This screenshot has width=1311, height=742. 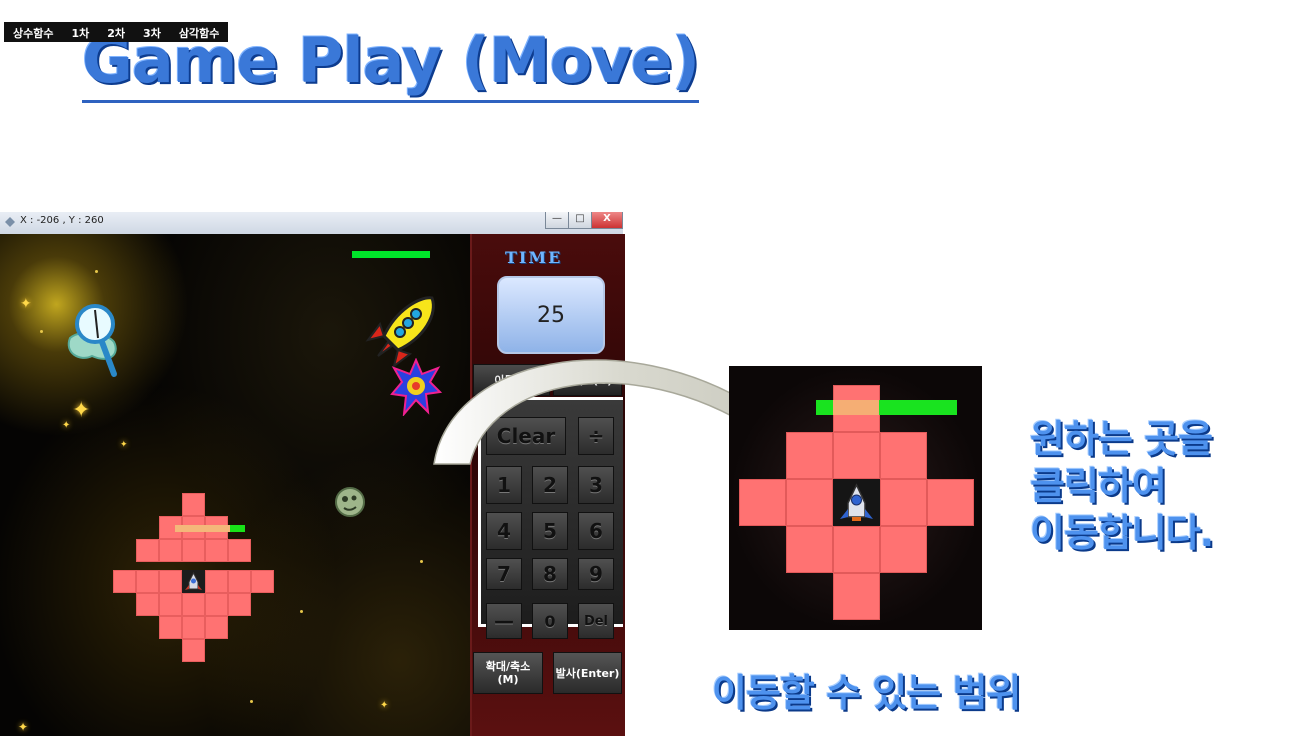 What do you see at coordinates (504, 531) in the screenshot?
I see `key-4: 4` at bounding box center [504, 531].